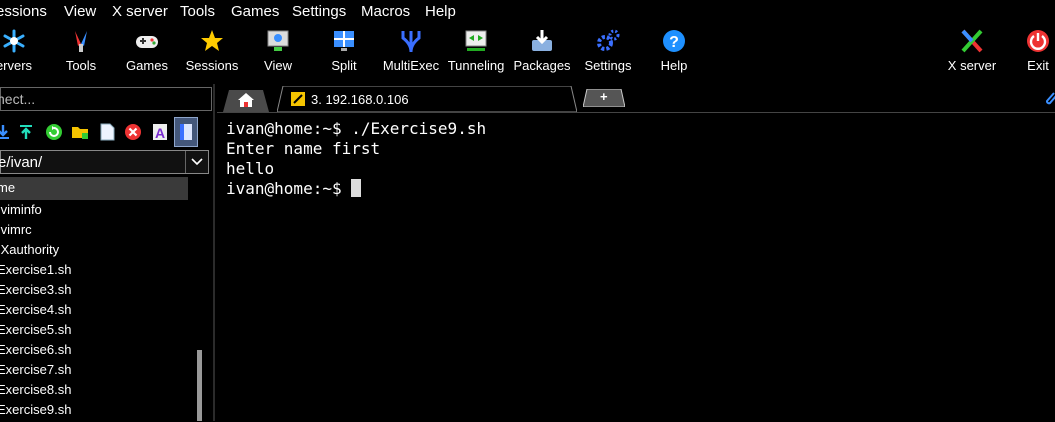 Image resolution: width=1055 pixels, height=422 pixels. I want to click on file-item: Exercise8.sh, so click(35, 392).